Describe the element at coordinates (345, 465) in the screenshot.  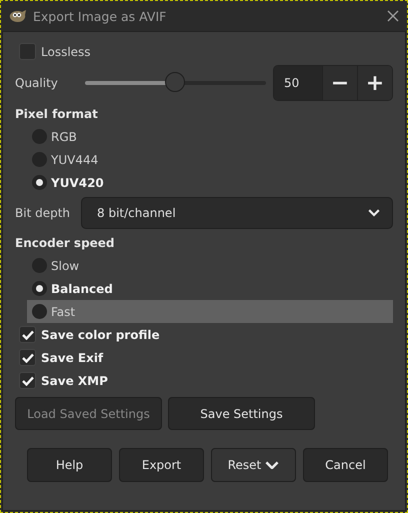
I see `dialog-button: Cancel` at that location.